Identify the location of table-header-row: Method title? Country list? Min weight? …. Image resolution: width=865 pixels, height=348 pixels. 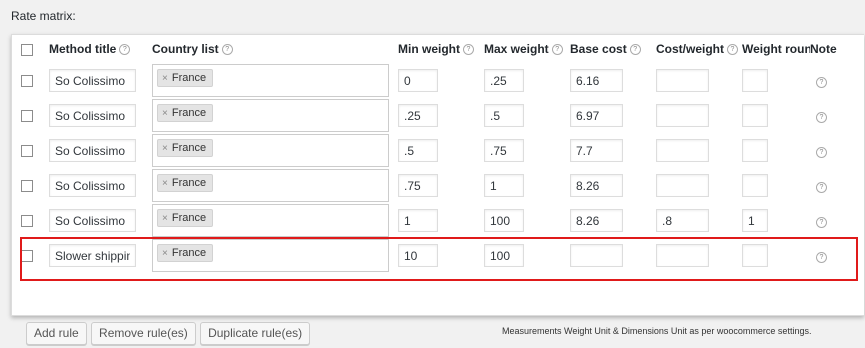
(438, 49).